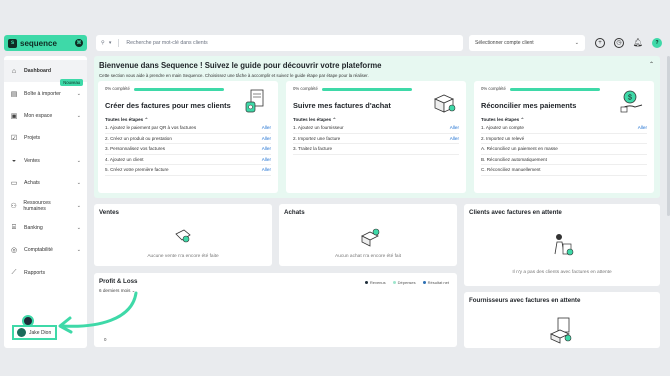 The width and height of the screenshot is (670, 376). What do you see at coordinates (34, 327) in the screenshot?
I see `user-menu: Jake Dion` at bounding box center [34, 327].